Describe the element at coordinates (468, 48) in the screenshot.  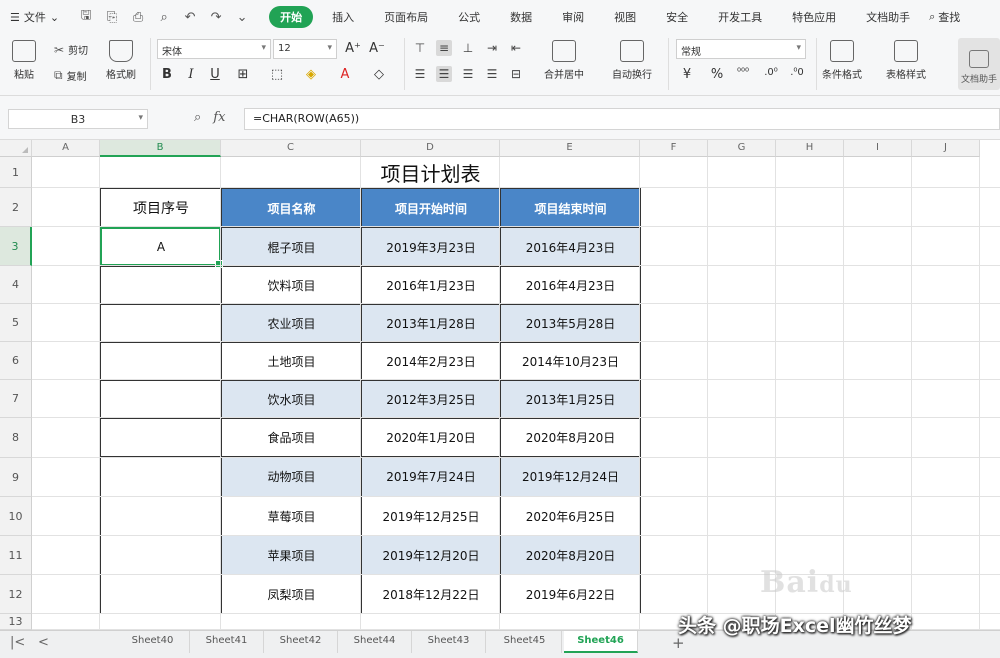
I see `align-bottom-icon: ⊥` at that location.